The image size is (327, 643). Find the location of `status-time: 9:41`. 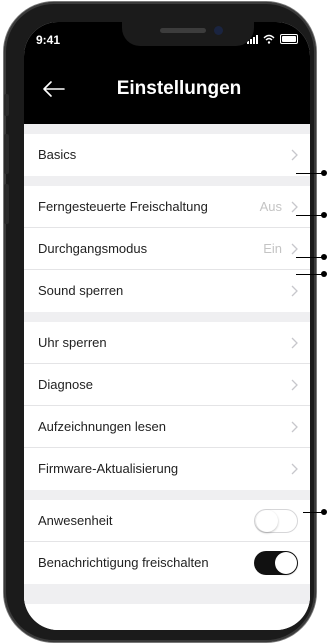

status-time: 9:41 is located at coordinates (48, 40).